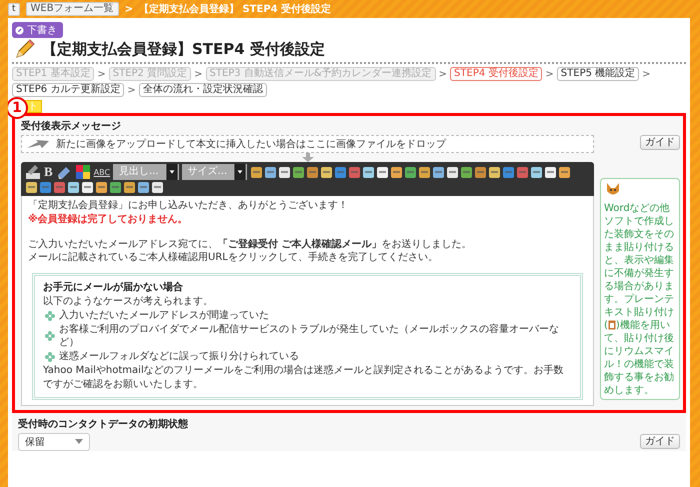 Image resolution: width=700 pixels, height=487 pixels. What do you see at coordinates (113, 288) in the screenshot?
I see `notice-heading: お手元にメールが届かない場合` at bounding box center [113, 288].